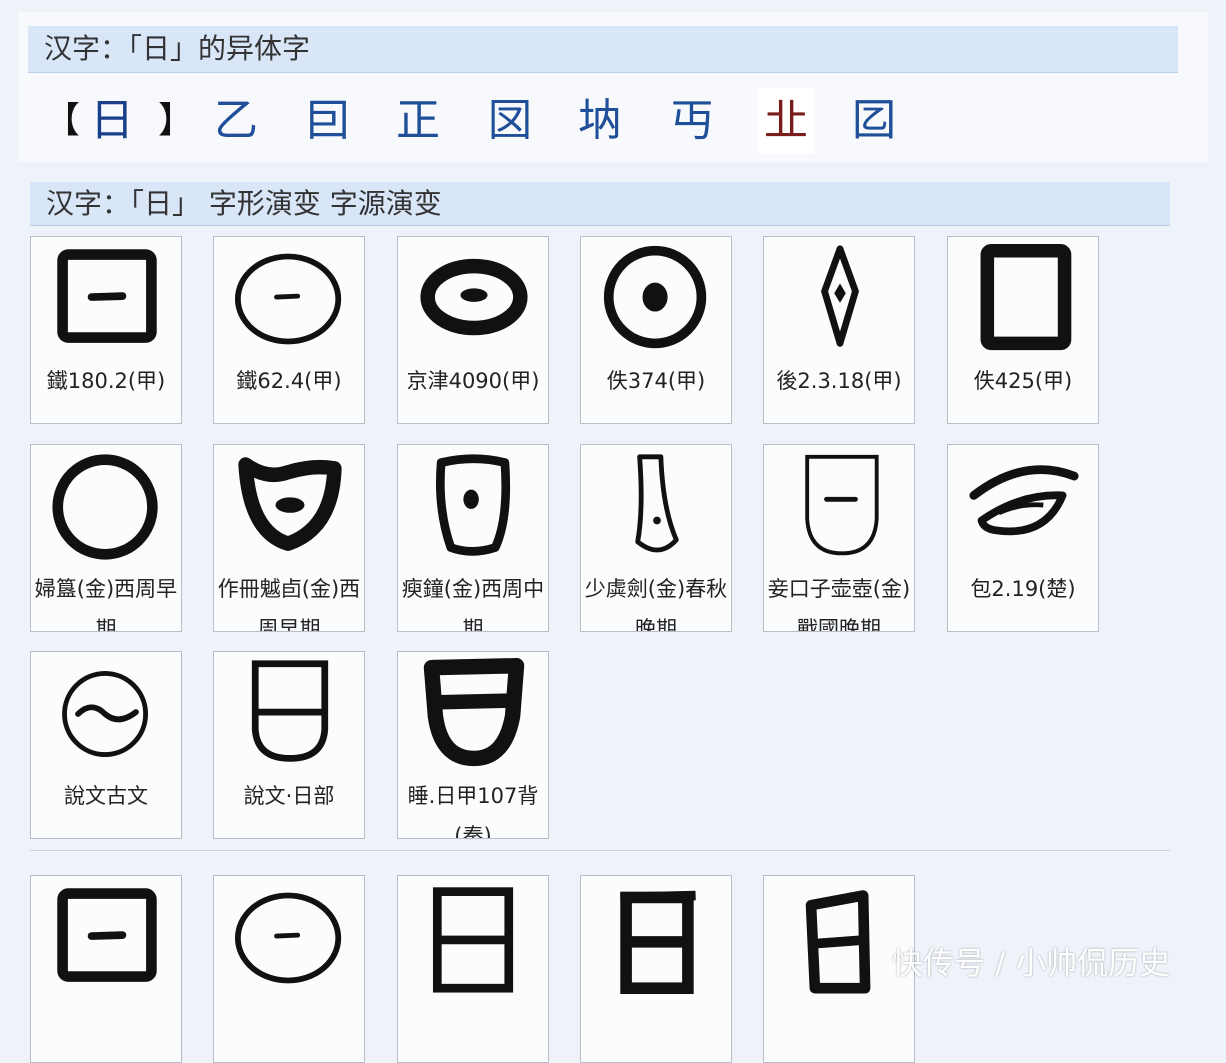 Image resolution: width=1226 pixels, height=1063 pixels. What do you see at coordinates (656, 604) in the screenshot?
I see `glyph-caption: 少虡劍(金)春秋晚期` at bounding box center [656, 604].